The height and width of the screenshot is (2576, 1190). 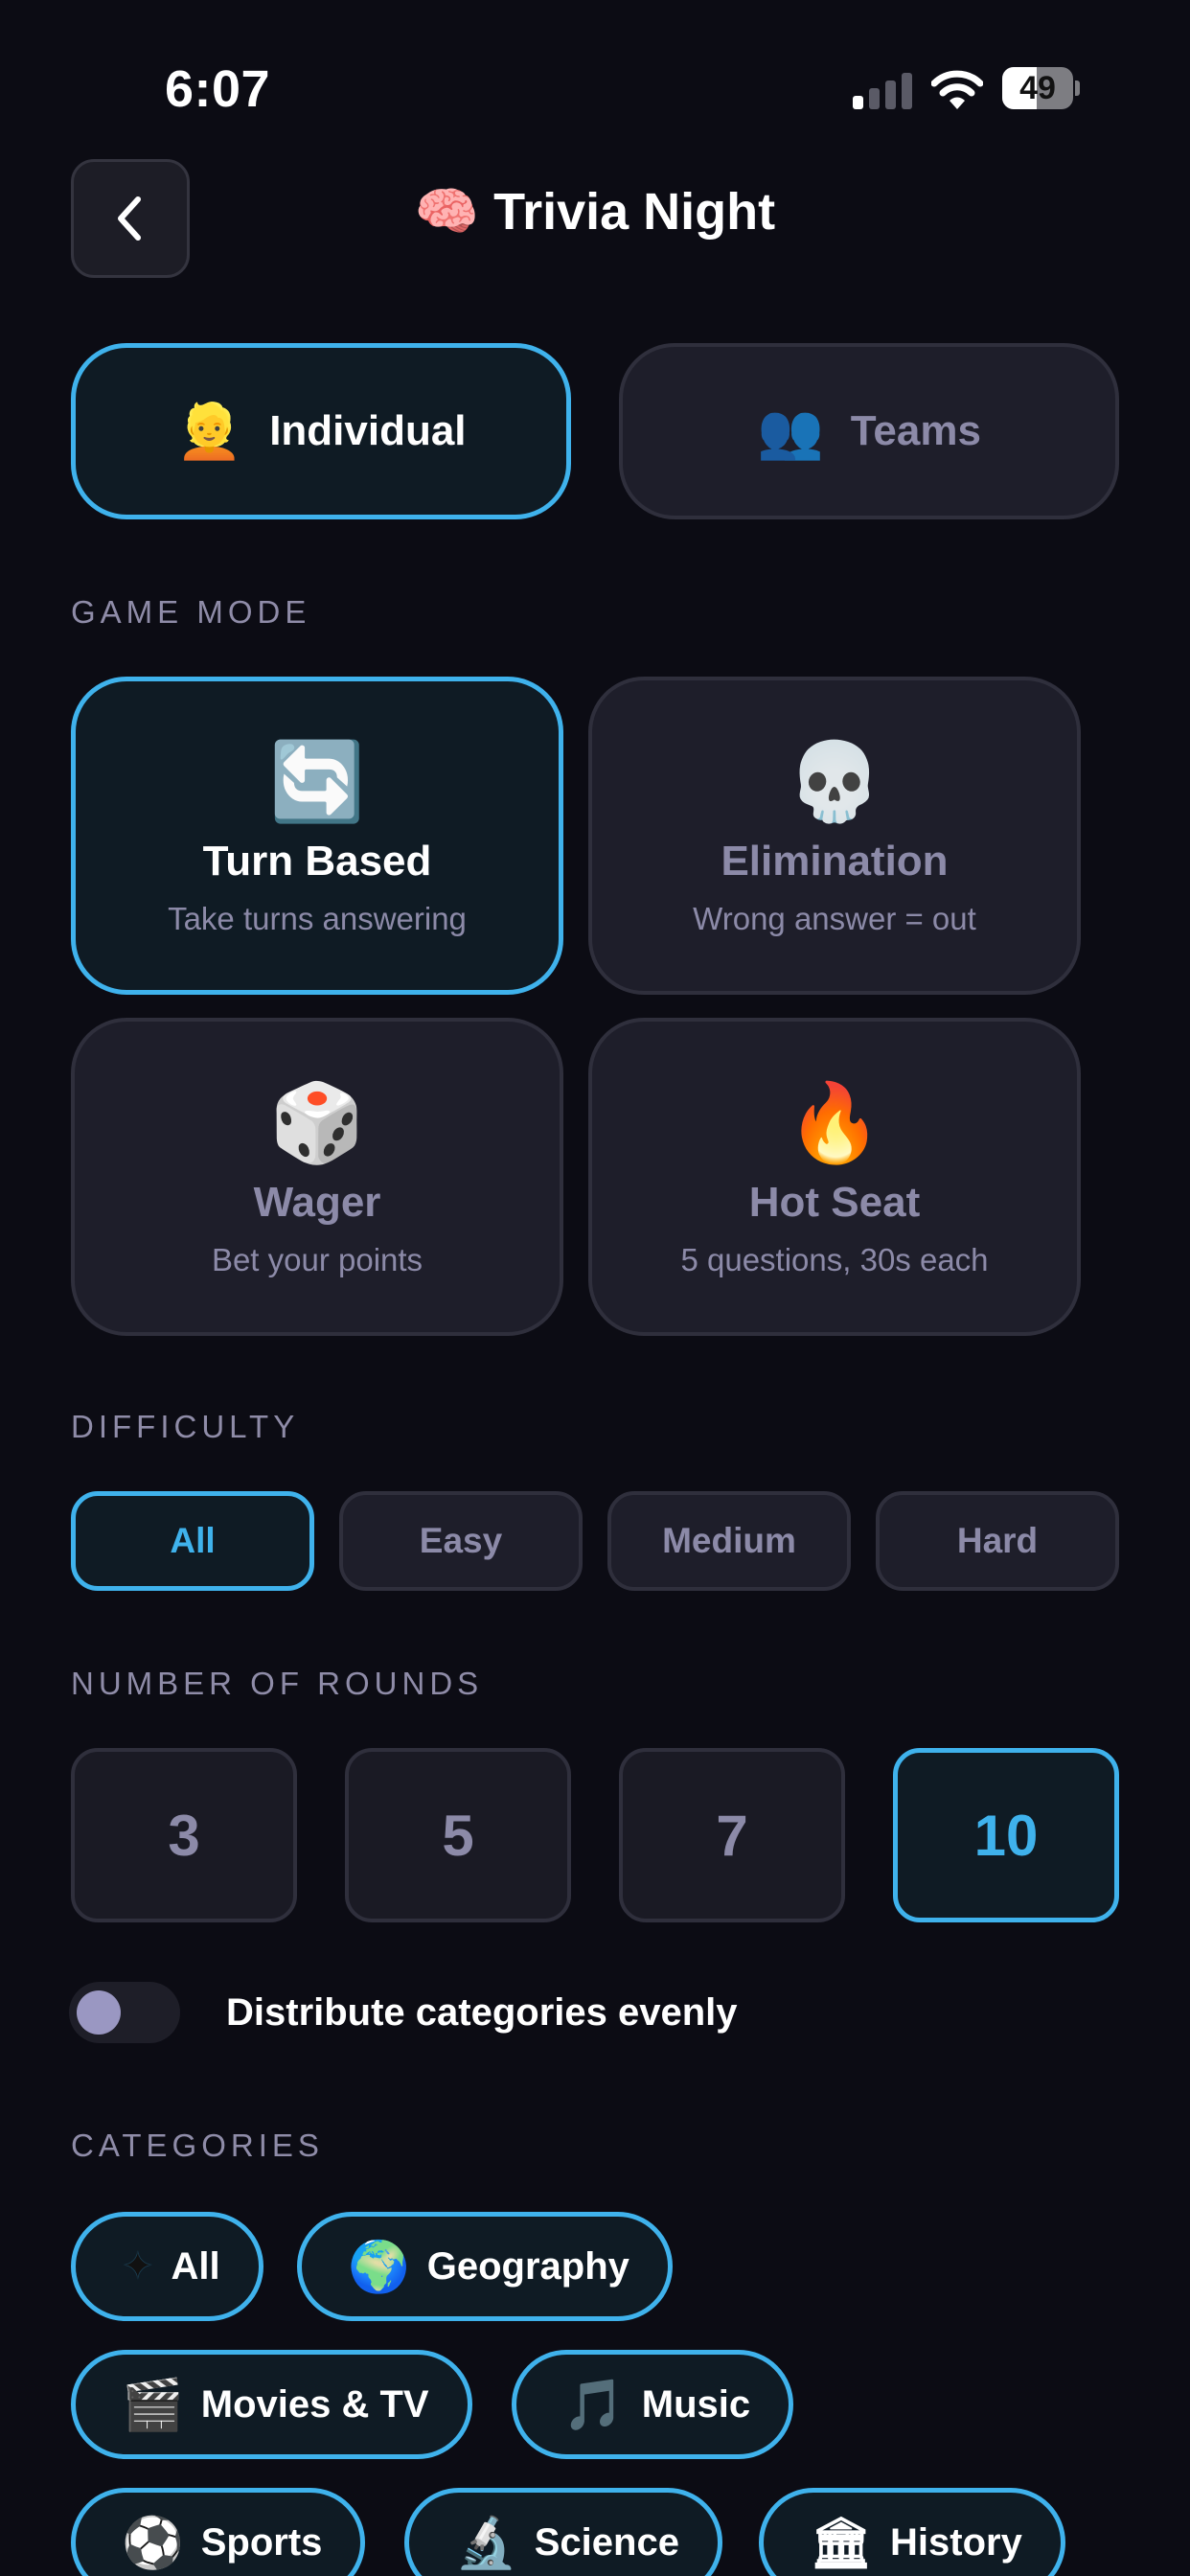 What do you see at coordinates (315, 2404) in the screenshot?
I see `category-chip-label: Movies & TV` at bounding box center [315, 2404].